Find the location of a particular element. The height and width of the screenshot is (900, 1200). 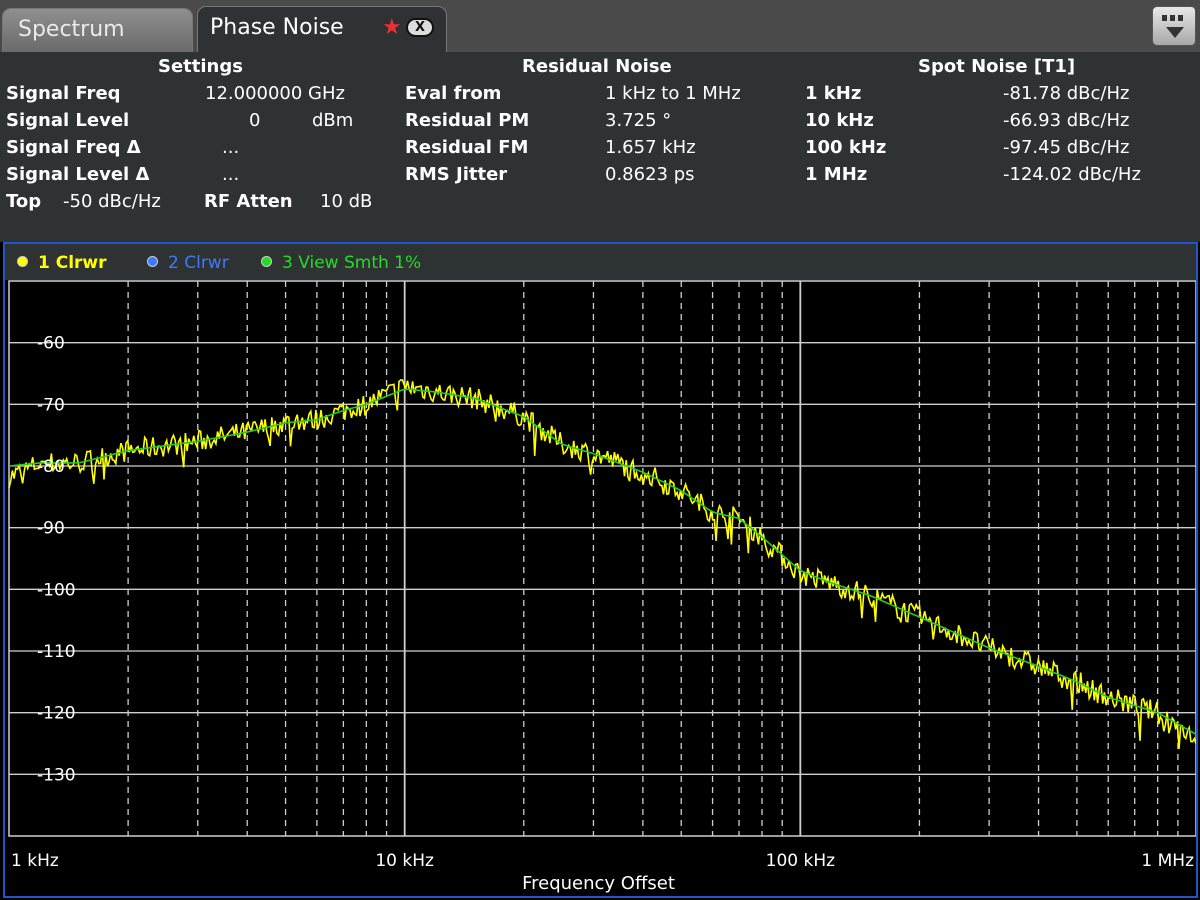

y-tick-label: -60 is located at coordinates (51, 344).